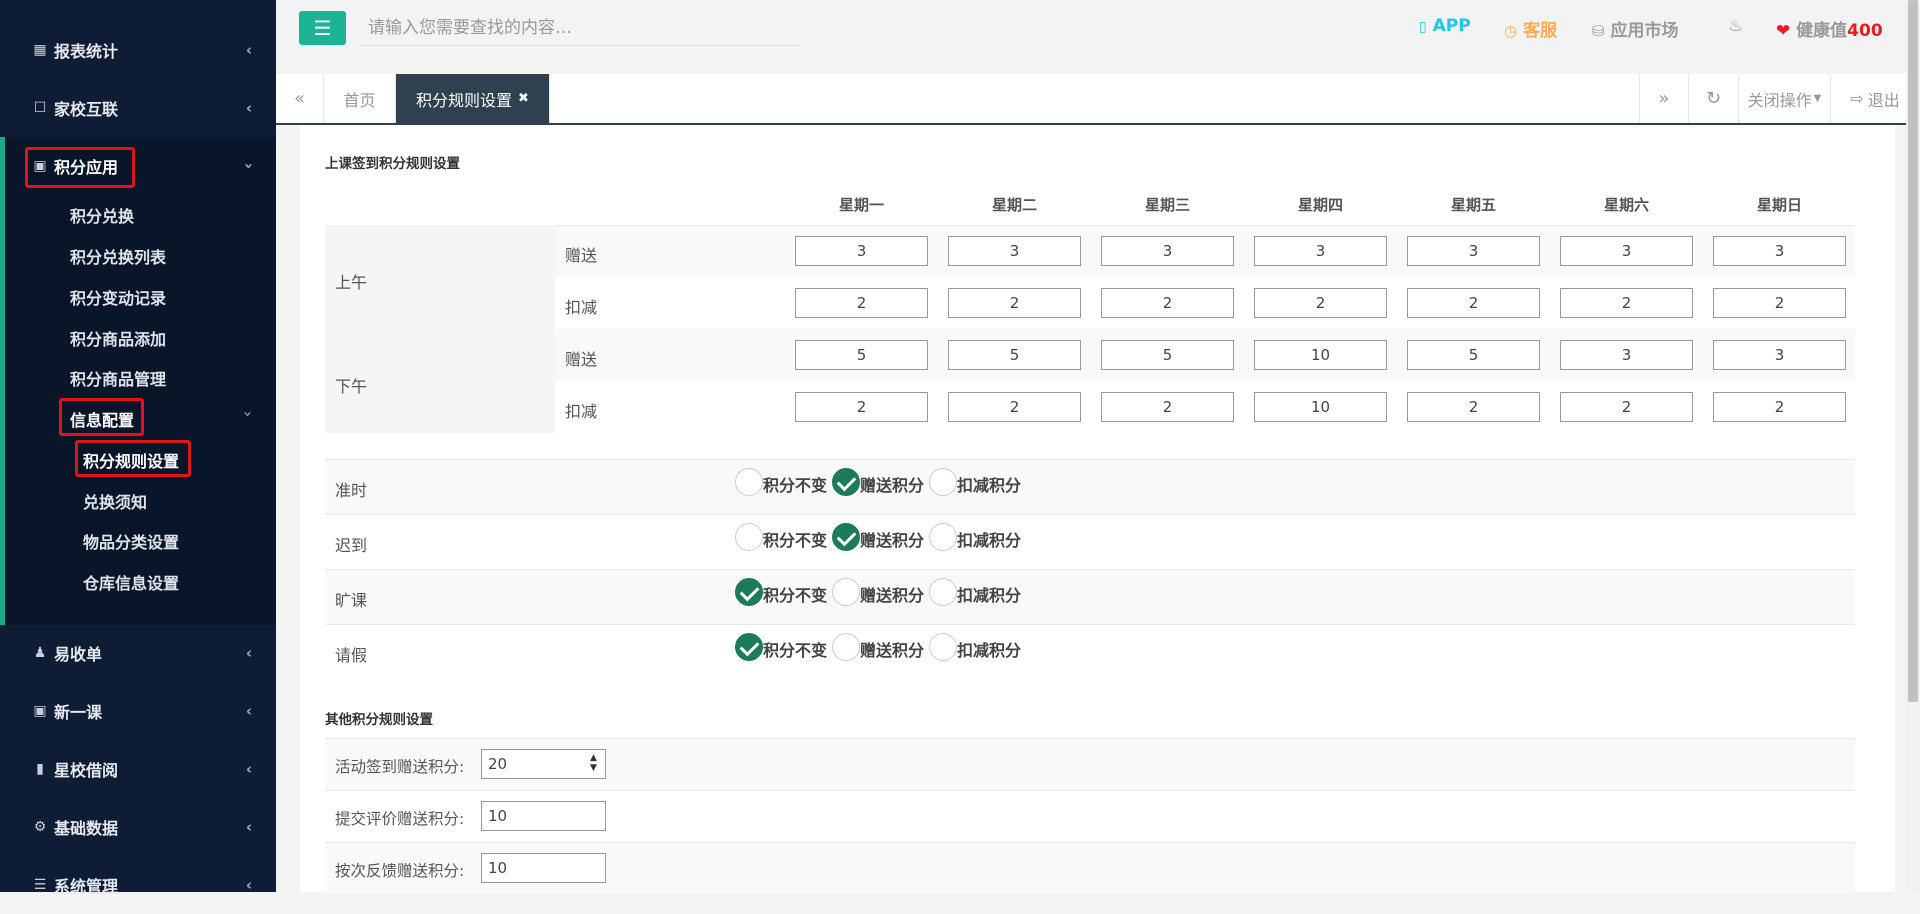 This screenshot has width=1920, height=914. Describe the element at coordinates (360, 98) in the screenshot. I see `tab-home: 首页` at that location.